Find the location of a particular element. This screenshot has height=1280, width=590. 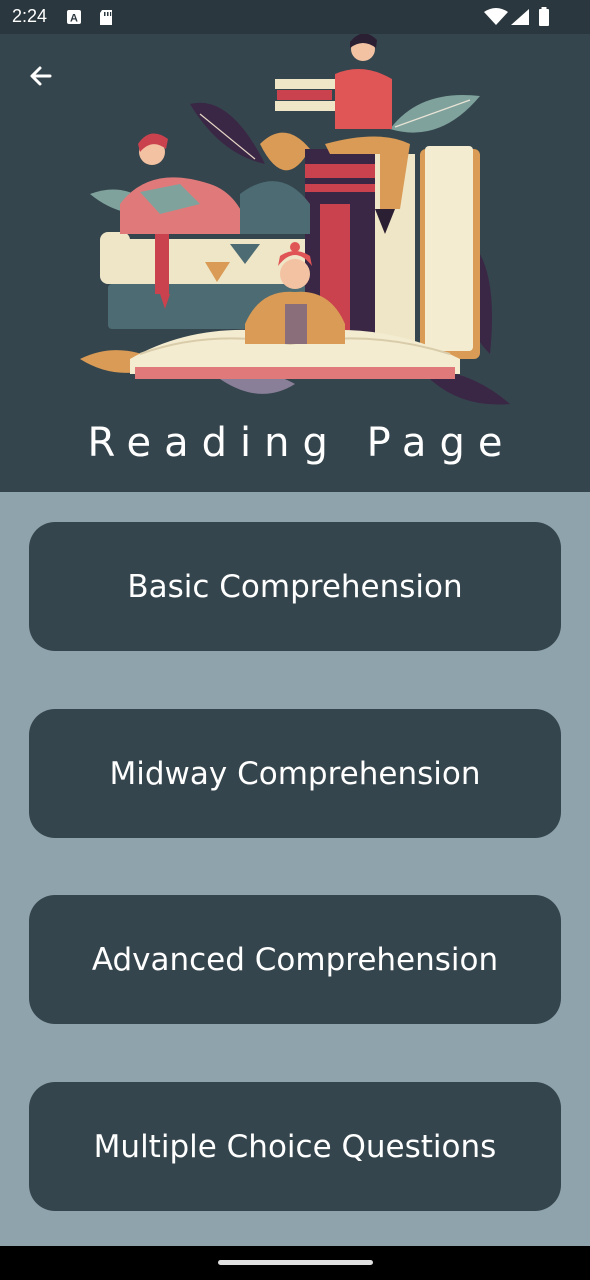

svg-text: A is located at coordinates (74, 19).